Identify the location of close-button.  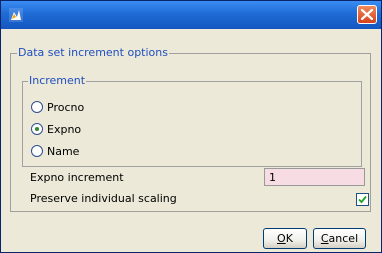
(367, 14).